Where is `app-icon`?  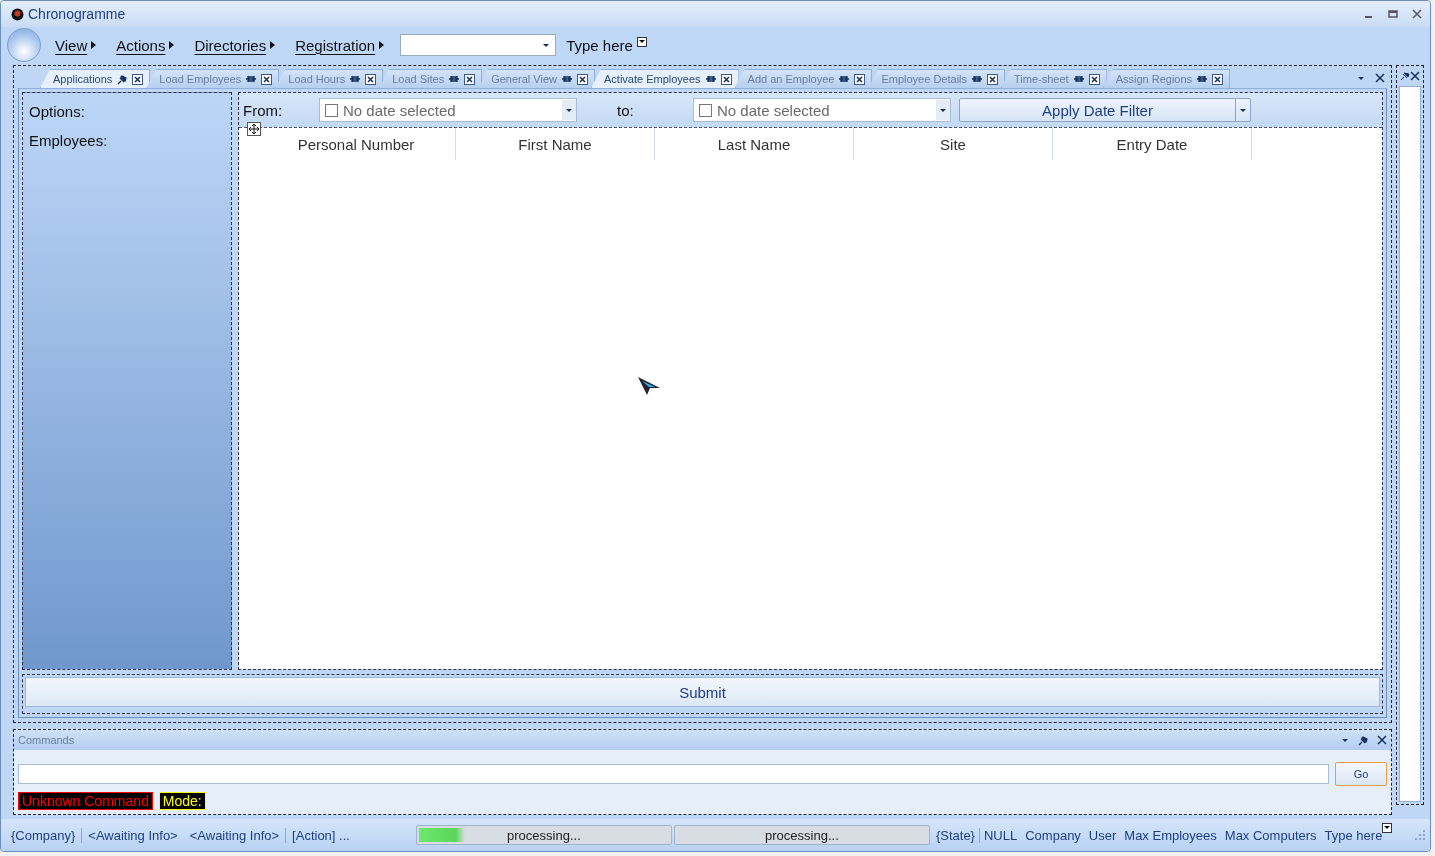
app-icon is located at coordinates (17, 14).